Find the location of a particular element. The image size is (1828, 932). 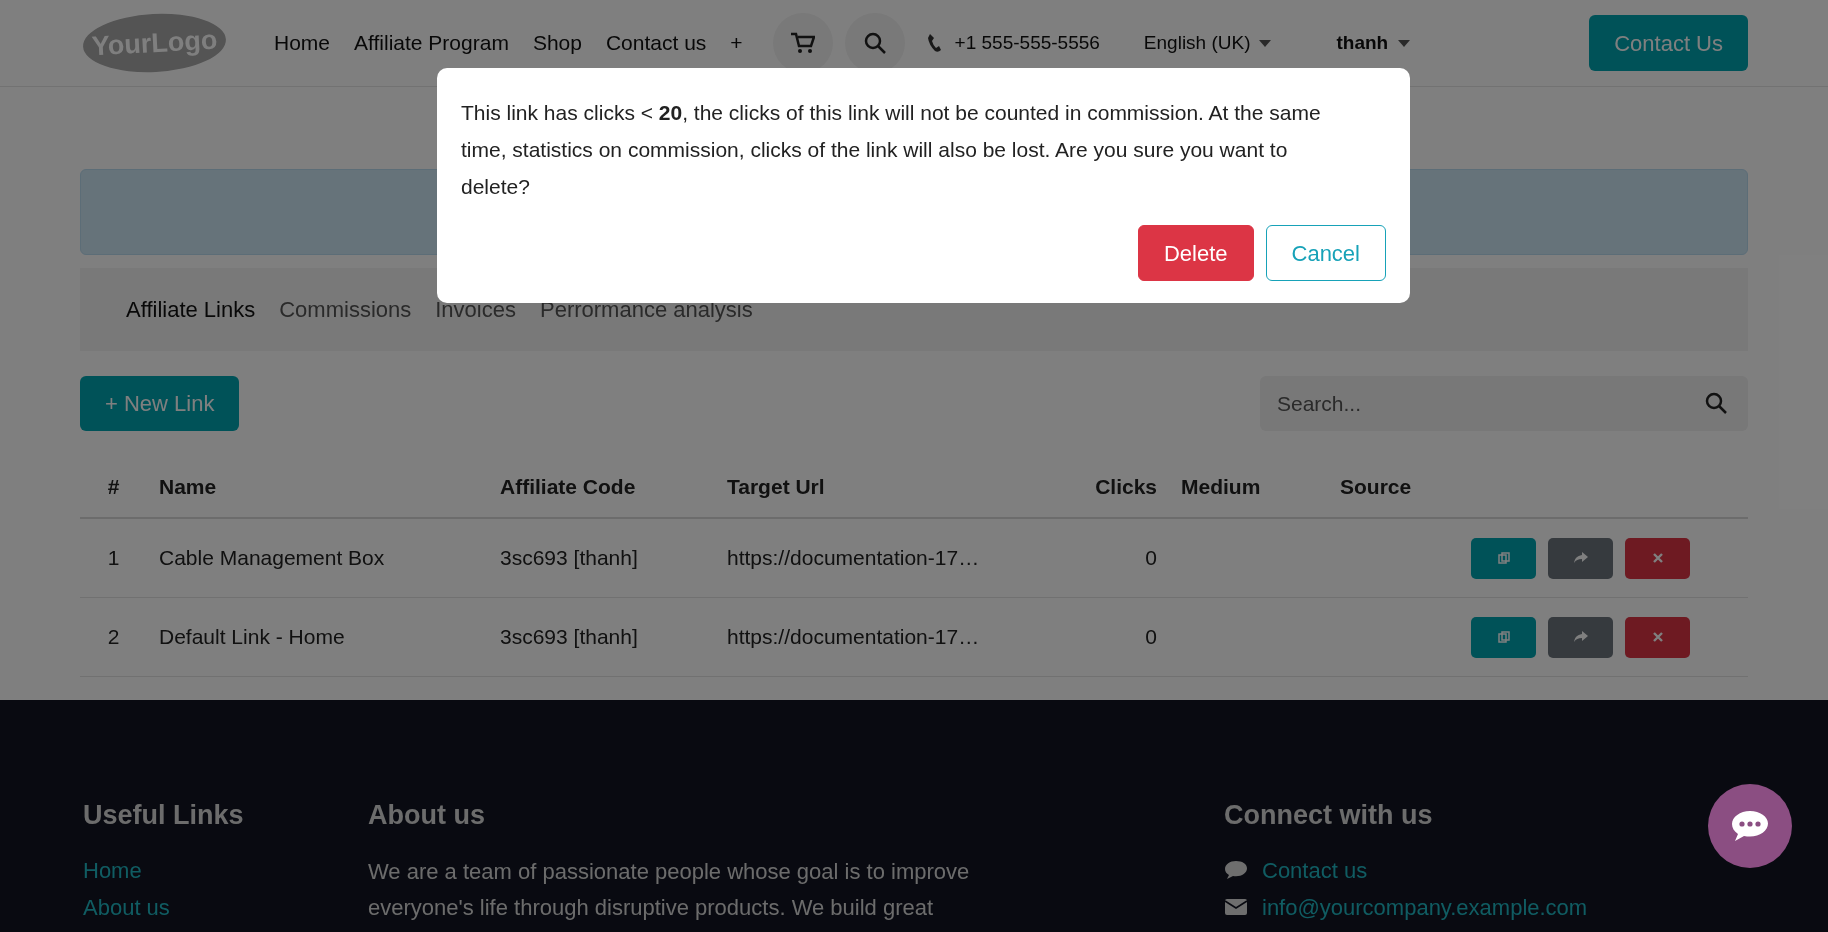

footer-heading: Useful Links is located at coordinates (164, 815).